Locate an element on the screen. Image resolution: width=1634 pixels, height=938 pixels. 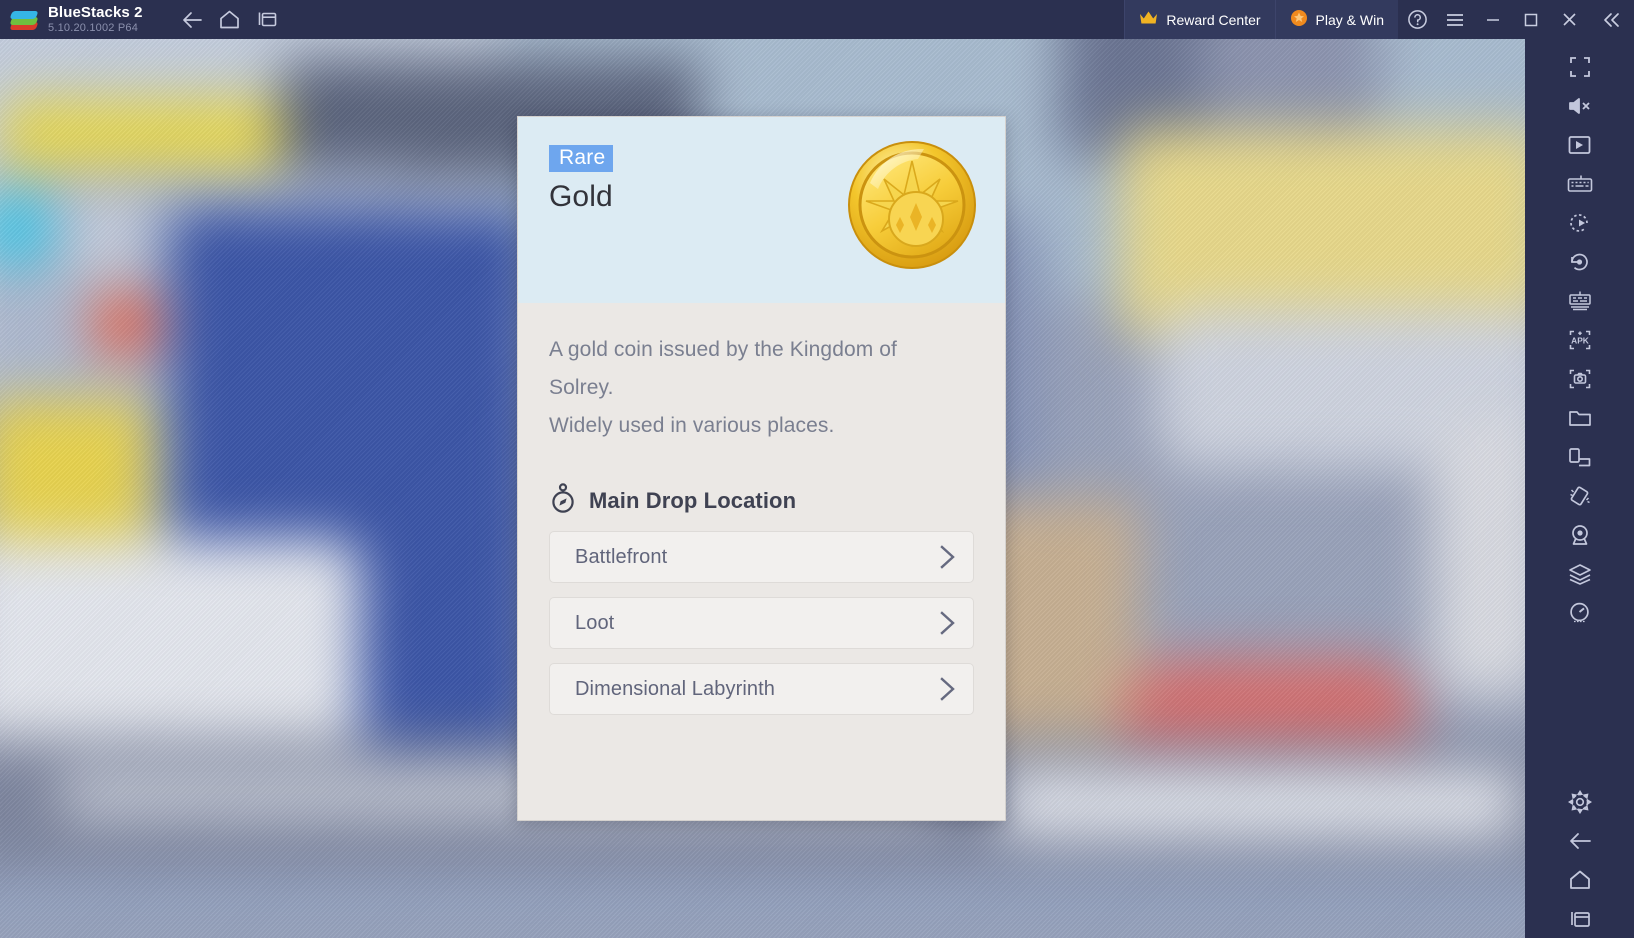
keyboard-icon is located at coordinates (1579, 183).